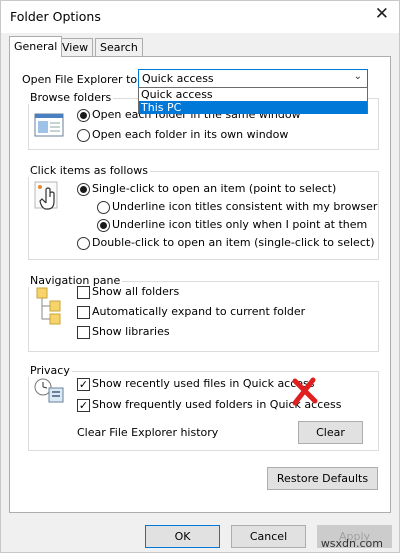 This screenshot has height=553, width=400. I want to click on click-items-title: Click items as follows, so click(89, 170).